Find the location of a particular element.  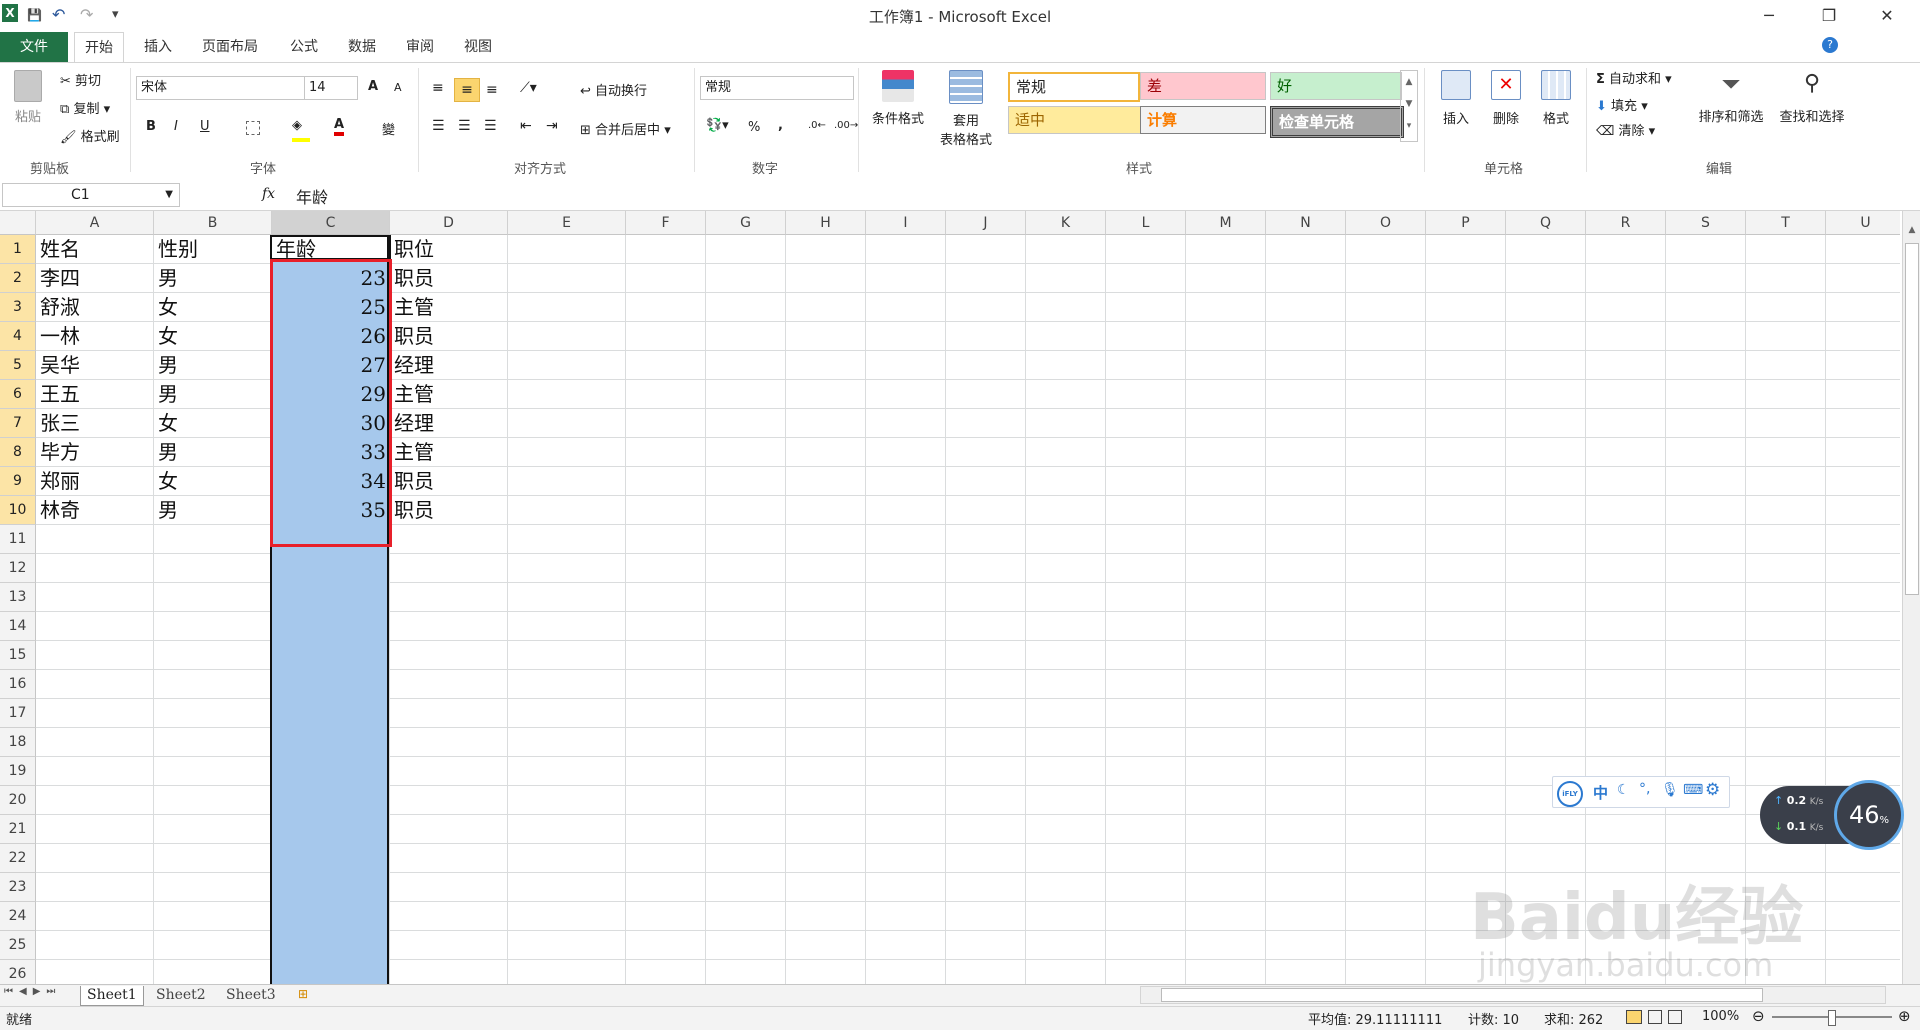

tab-page-layout: 页面布局 is located at coordinates (230, 47).